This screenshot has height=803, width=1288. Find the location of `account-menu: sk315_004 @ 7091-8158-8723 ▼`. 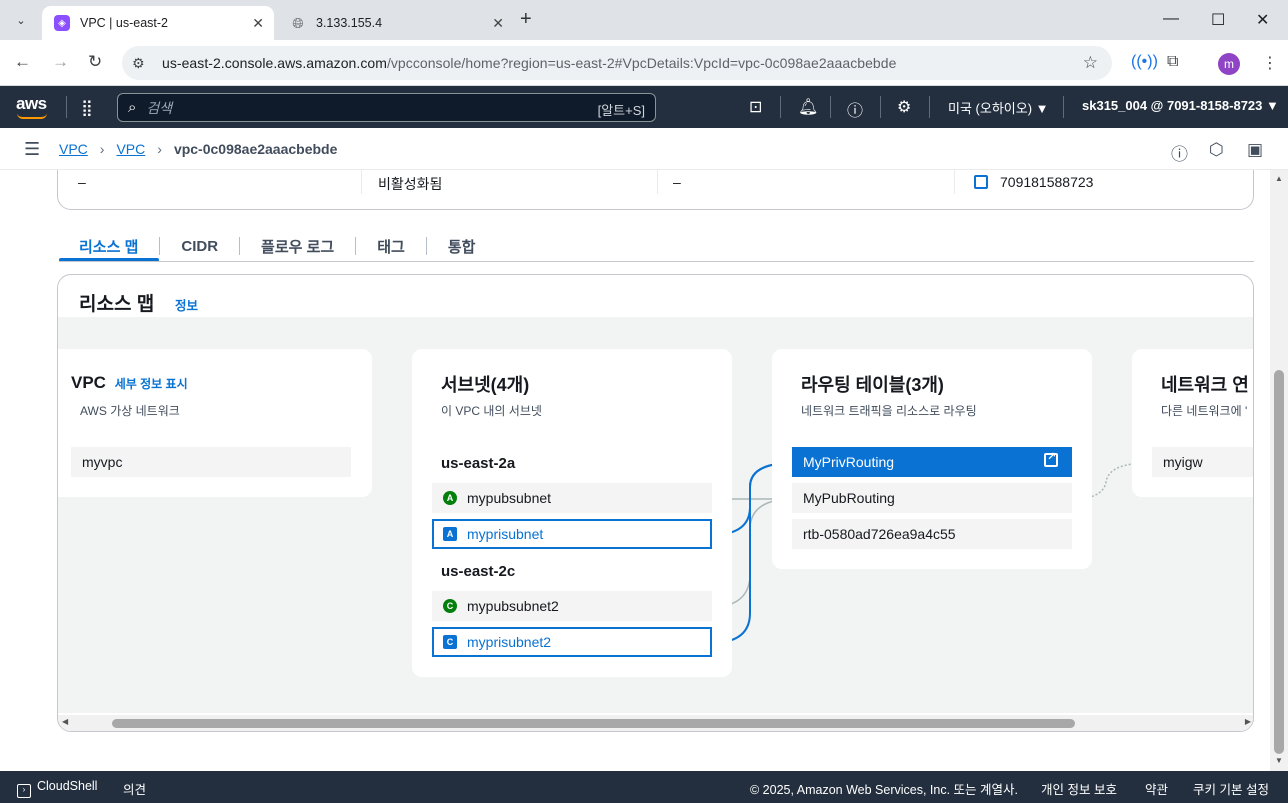

account-menu: sk315_004 @ 7091-8158-8723 ▼ is located at coordinates (1180, 105).